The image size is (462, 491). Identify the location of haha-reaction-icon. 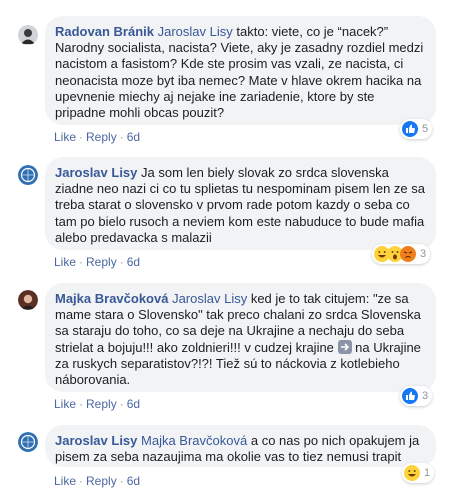
(412, 473).